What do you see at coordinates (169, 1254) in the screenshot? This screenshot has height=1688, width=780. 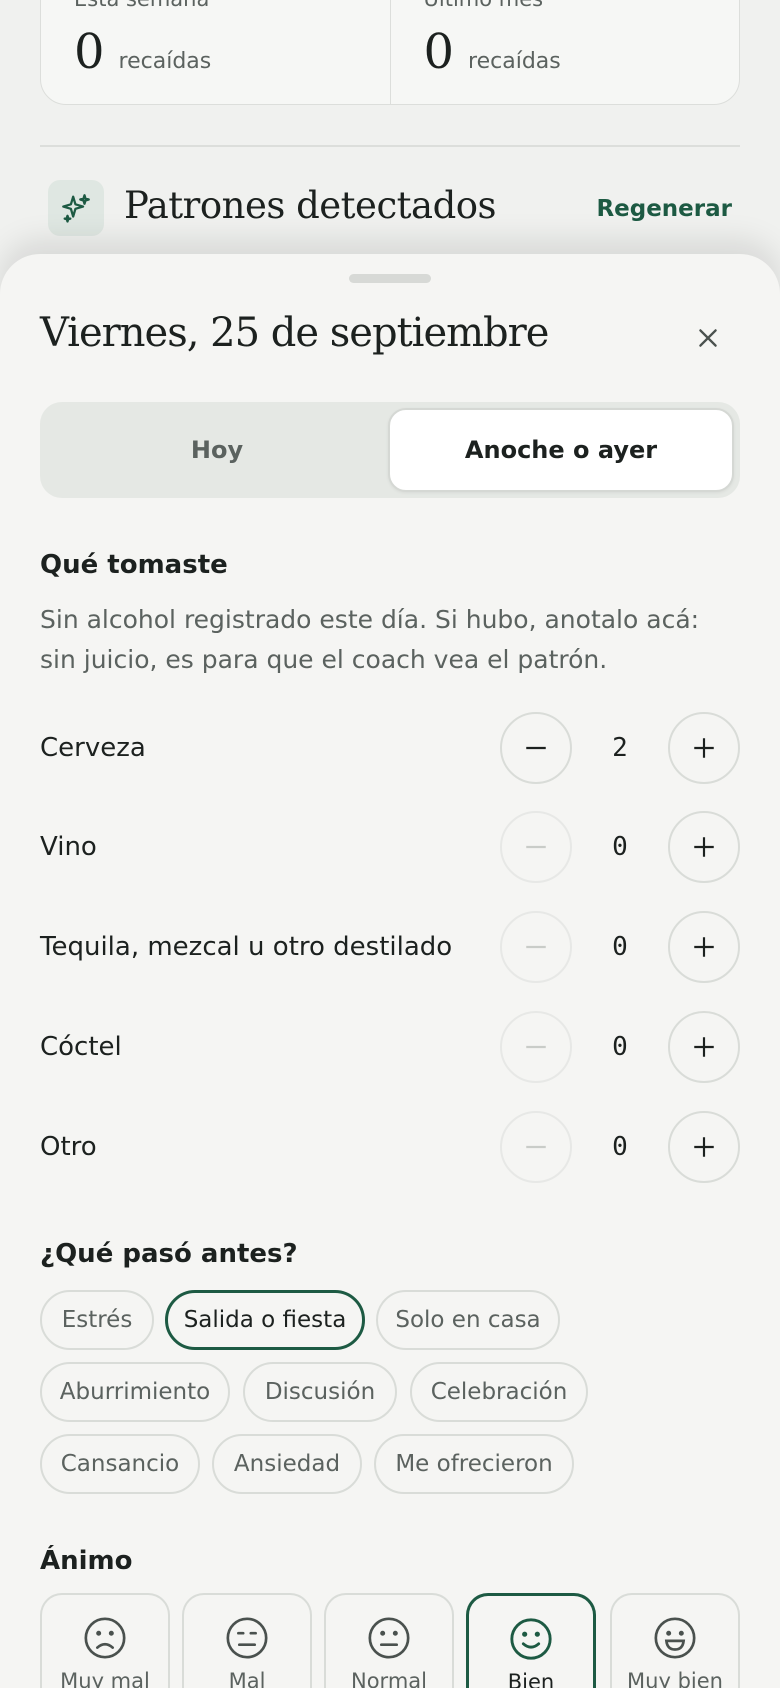 I see `triggers-heading: ¿Qué pasó antes?` at bounding box center [169, 1254].